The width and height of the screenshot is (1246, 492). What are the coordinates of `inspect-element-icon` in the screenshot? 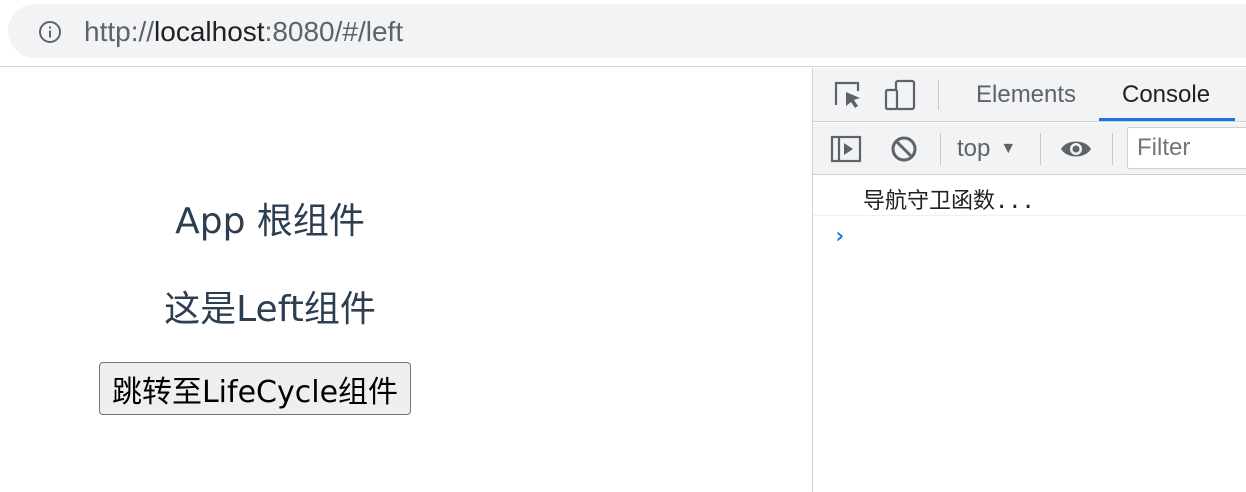 It's located at (848, 95).